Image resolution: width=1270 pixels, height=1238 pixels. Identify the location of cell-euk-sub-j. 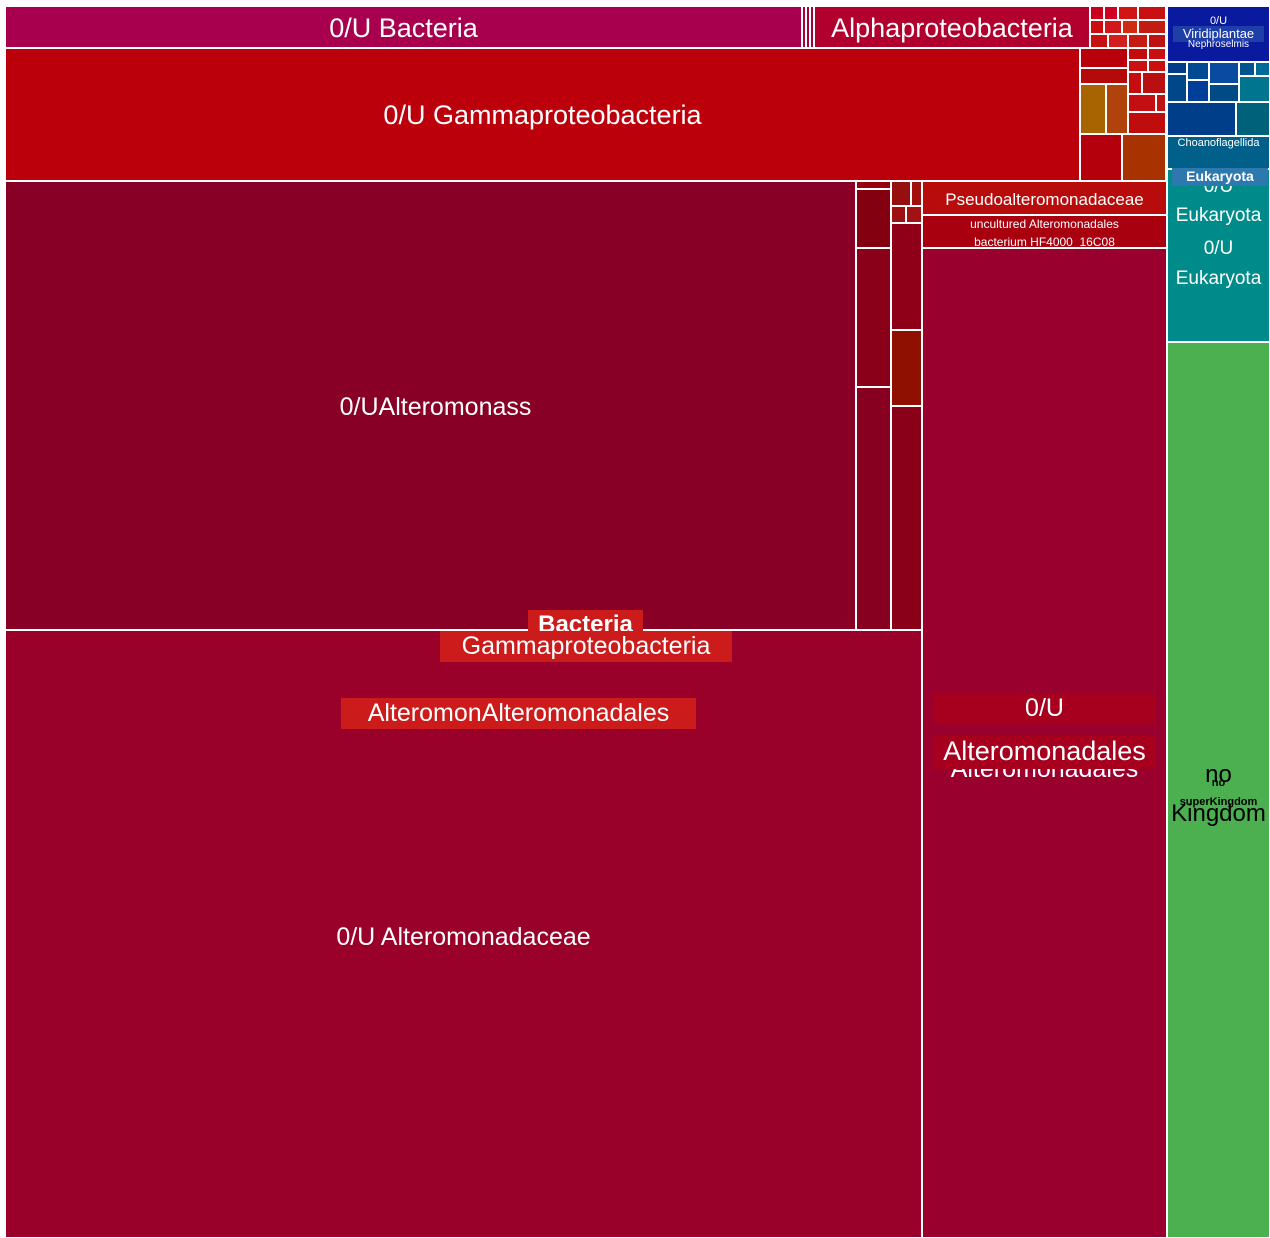
(1201, 119).